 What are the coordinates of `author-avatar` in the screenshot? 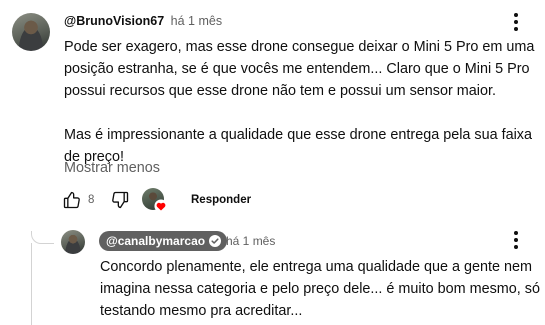 It's located at (31, 32).